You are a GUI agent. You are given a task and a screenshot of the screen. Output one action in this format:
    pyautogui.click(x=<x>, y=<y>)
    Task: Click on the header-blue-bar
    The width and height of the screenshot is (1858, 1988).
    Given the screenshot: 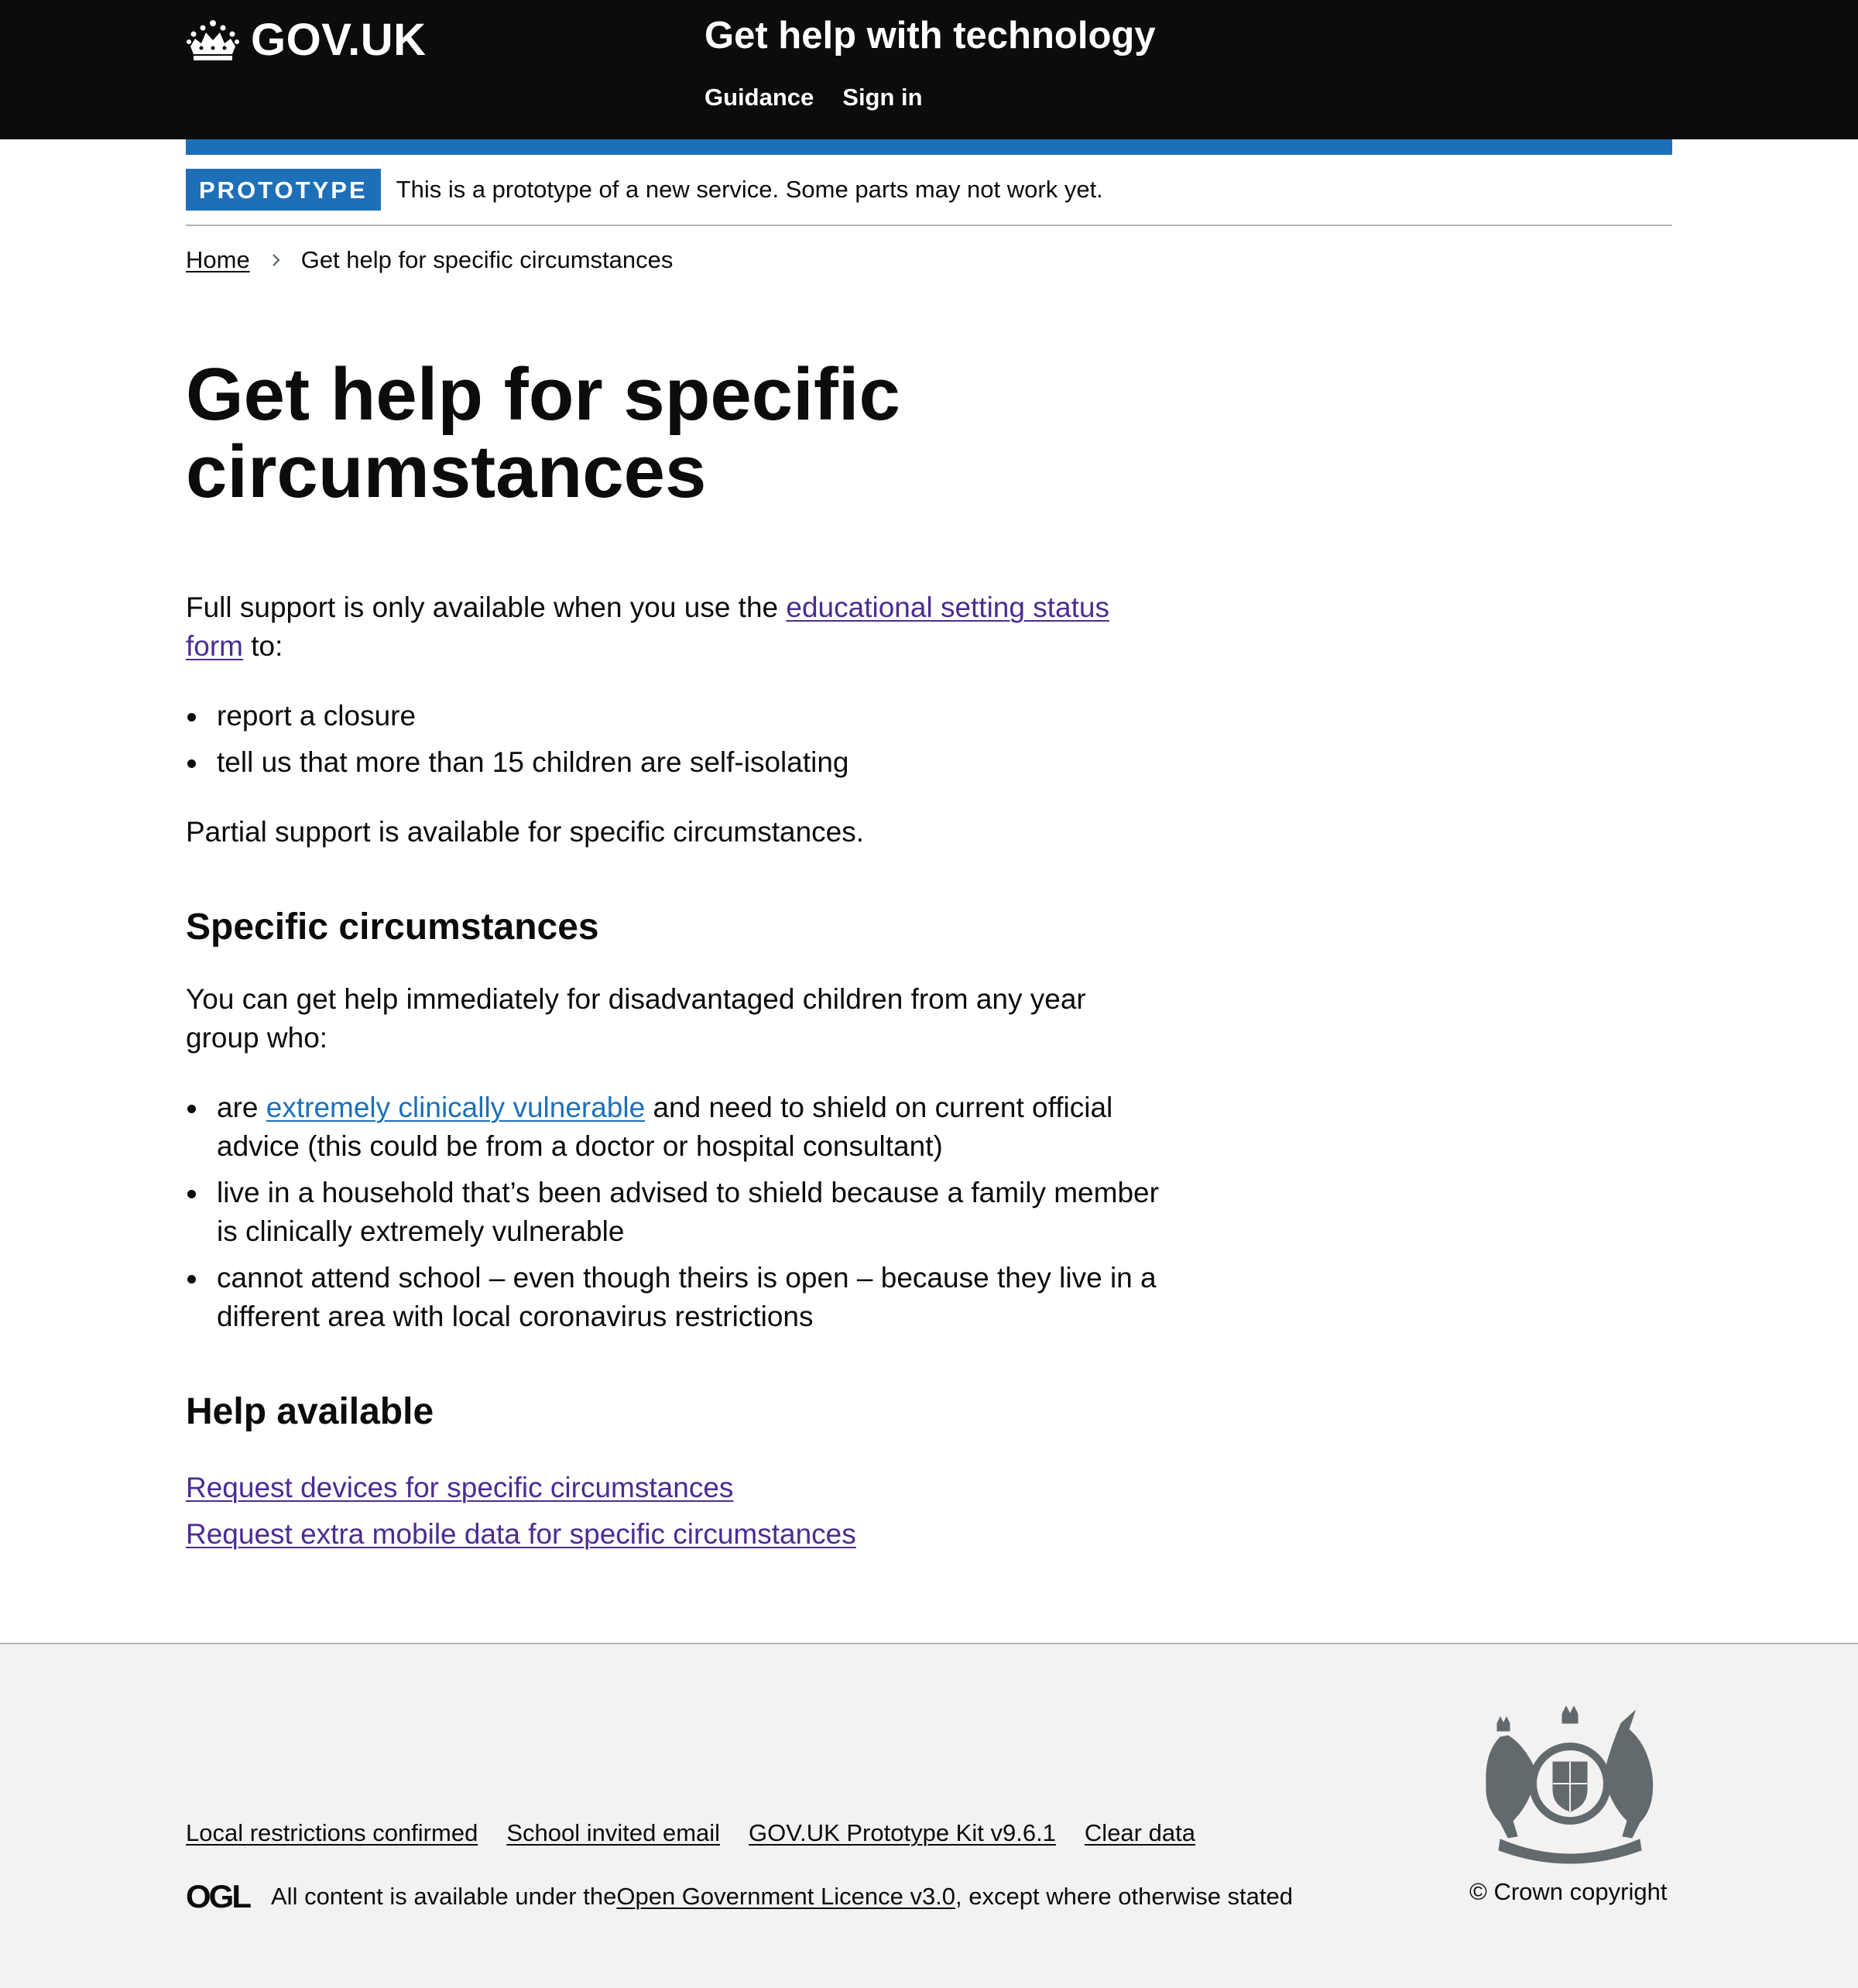 What is the action you would take?
    pyautogui.click(x=929, y=147)
    